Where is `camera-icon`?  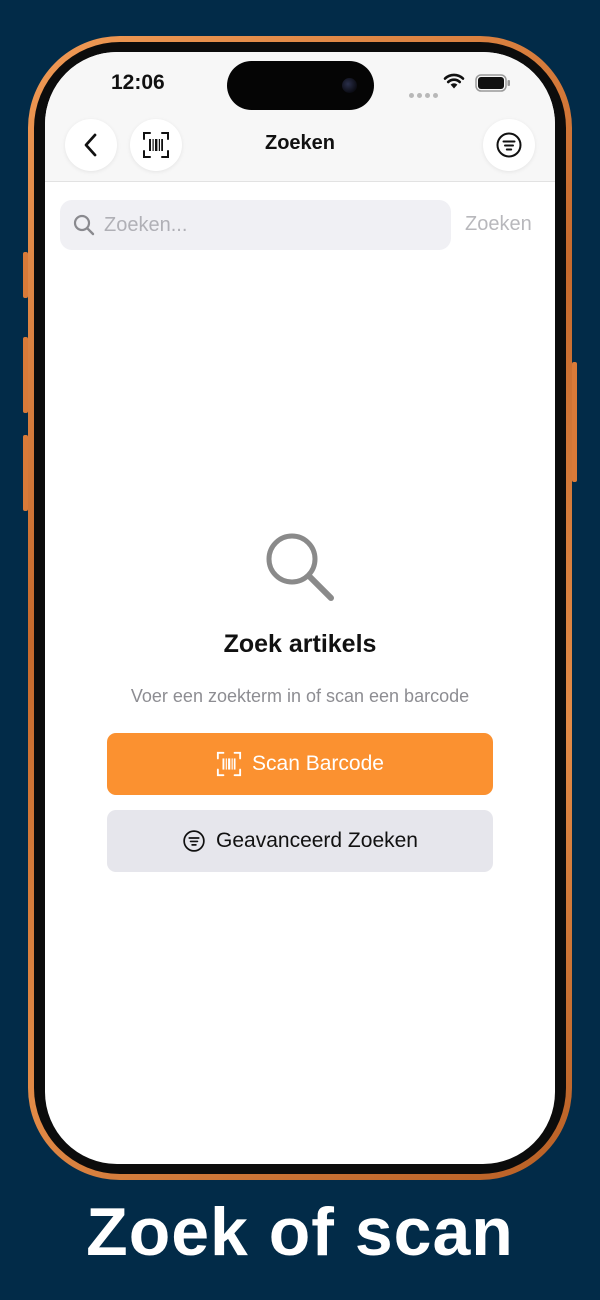
camera-icon is located at coordinates (349, 85).